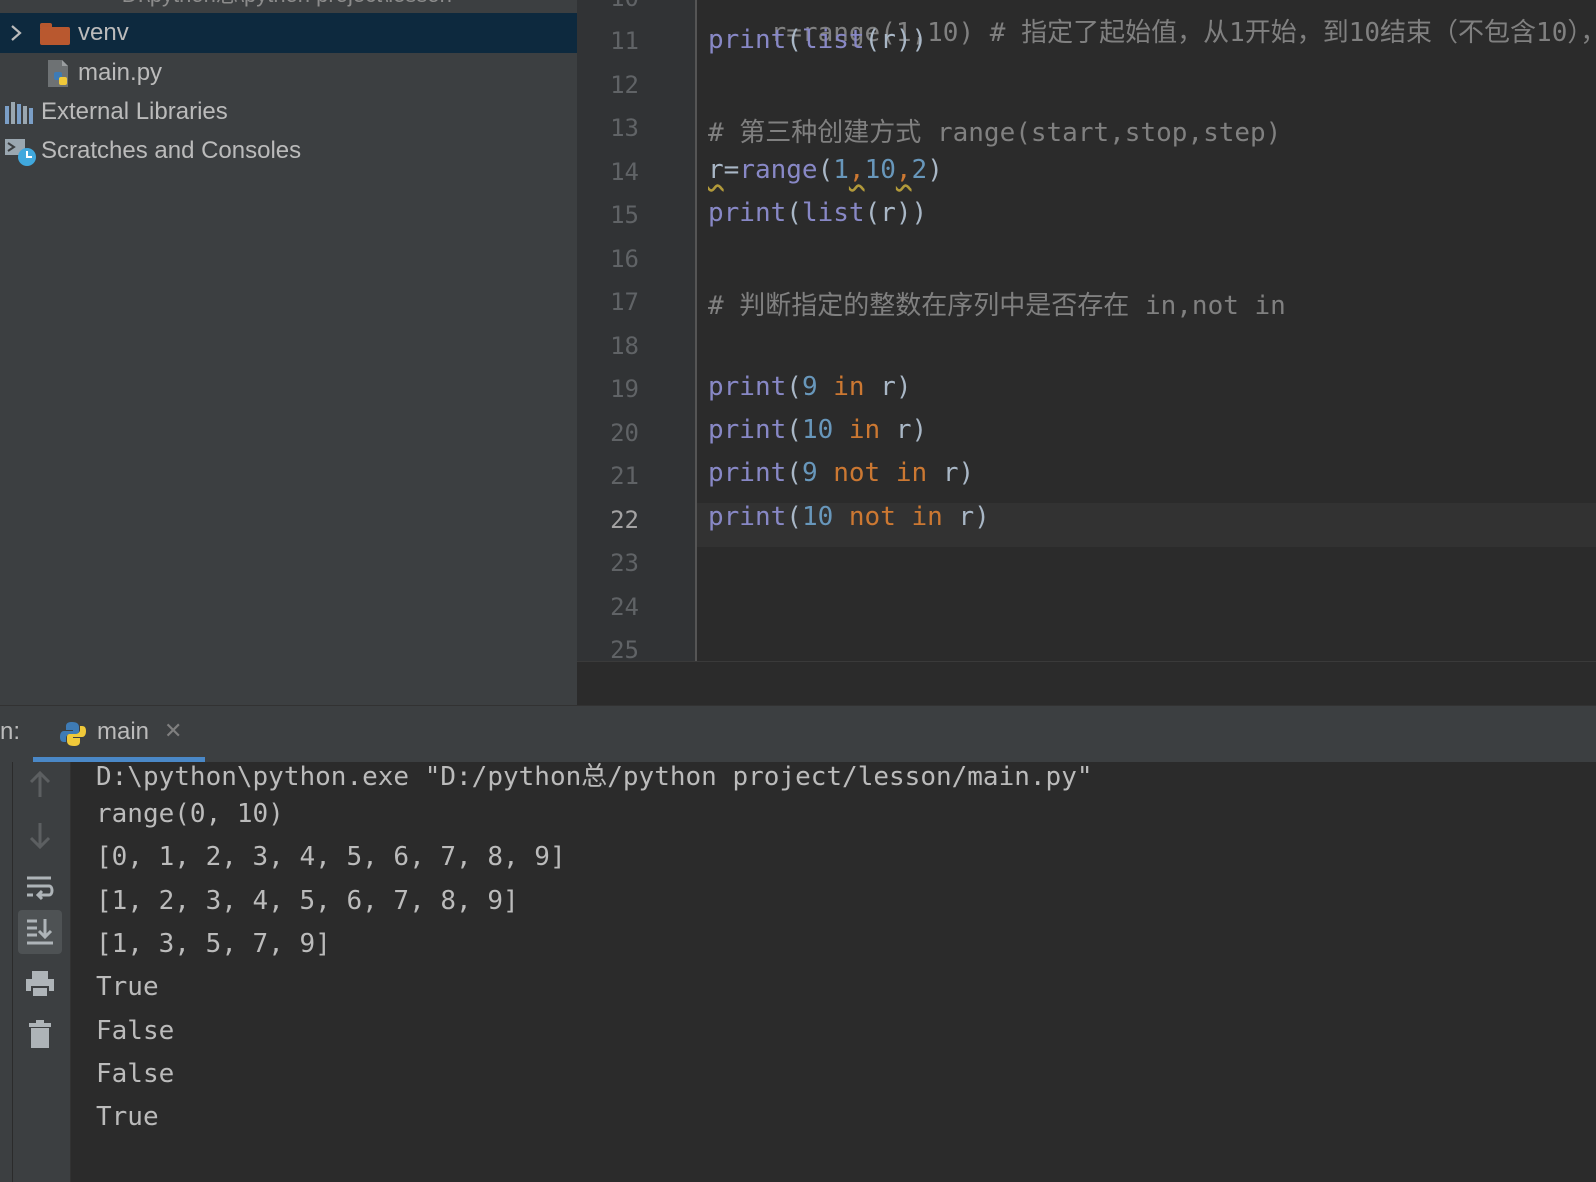 This screenshot has height=1182, width=1596. Describe the element at coordinates (624, 85) in the screenshot. I see `line-number: 12` at that location.